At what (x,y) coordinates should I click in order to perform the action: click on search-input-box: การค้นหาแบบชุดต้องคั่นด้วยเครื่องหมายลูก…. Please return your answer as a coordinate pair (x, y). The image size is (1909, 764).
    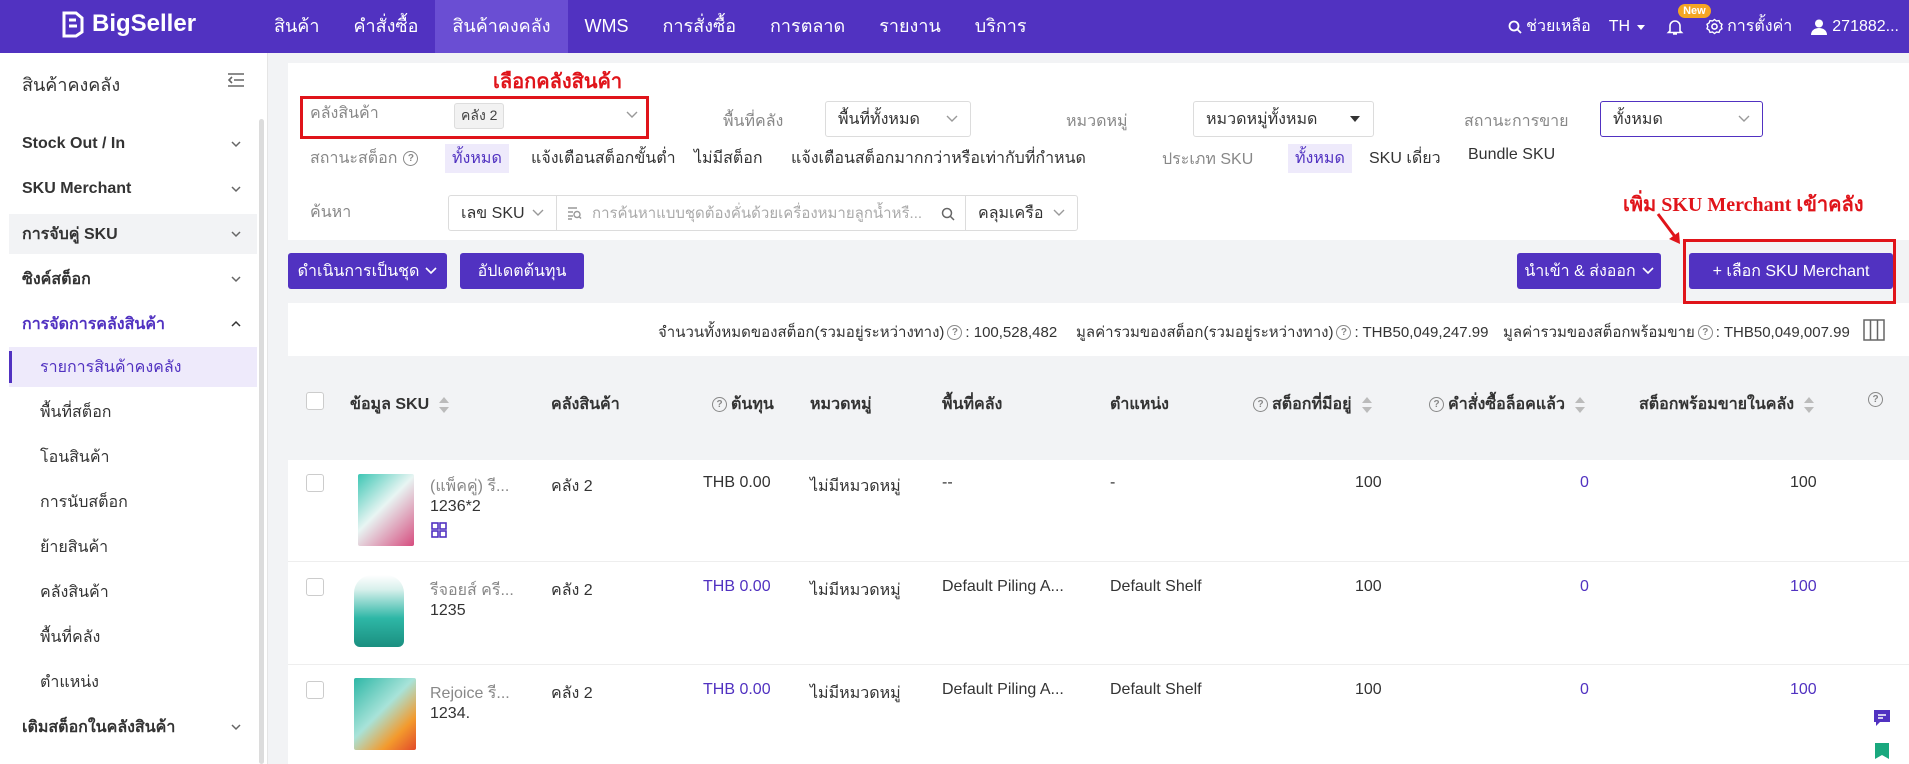
    Looking at the image, I should click on (761, 213).